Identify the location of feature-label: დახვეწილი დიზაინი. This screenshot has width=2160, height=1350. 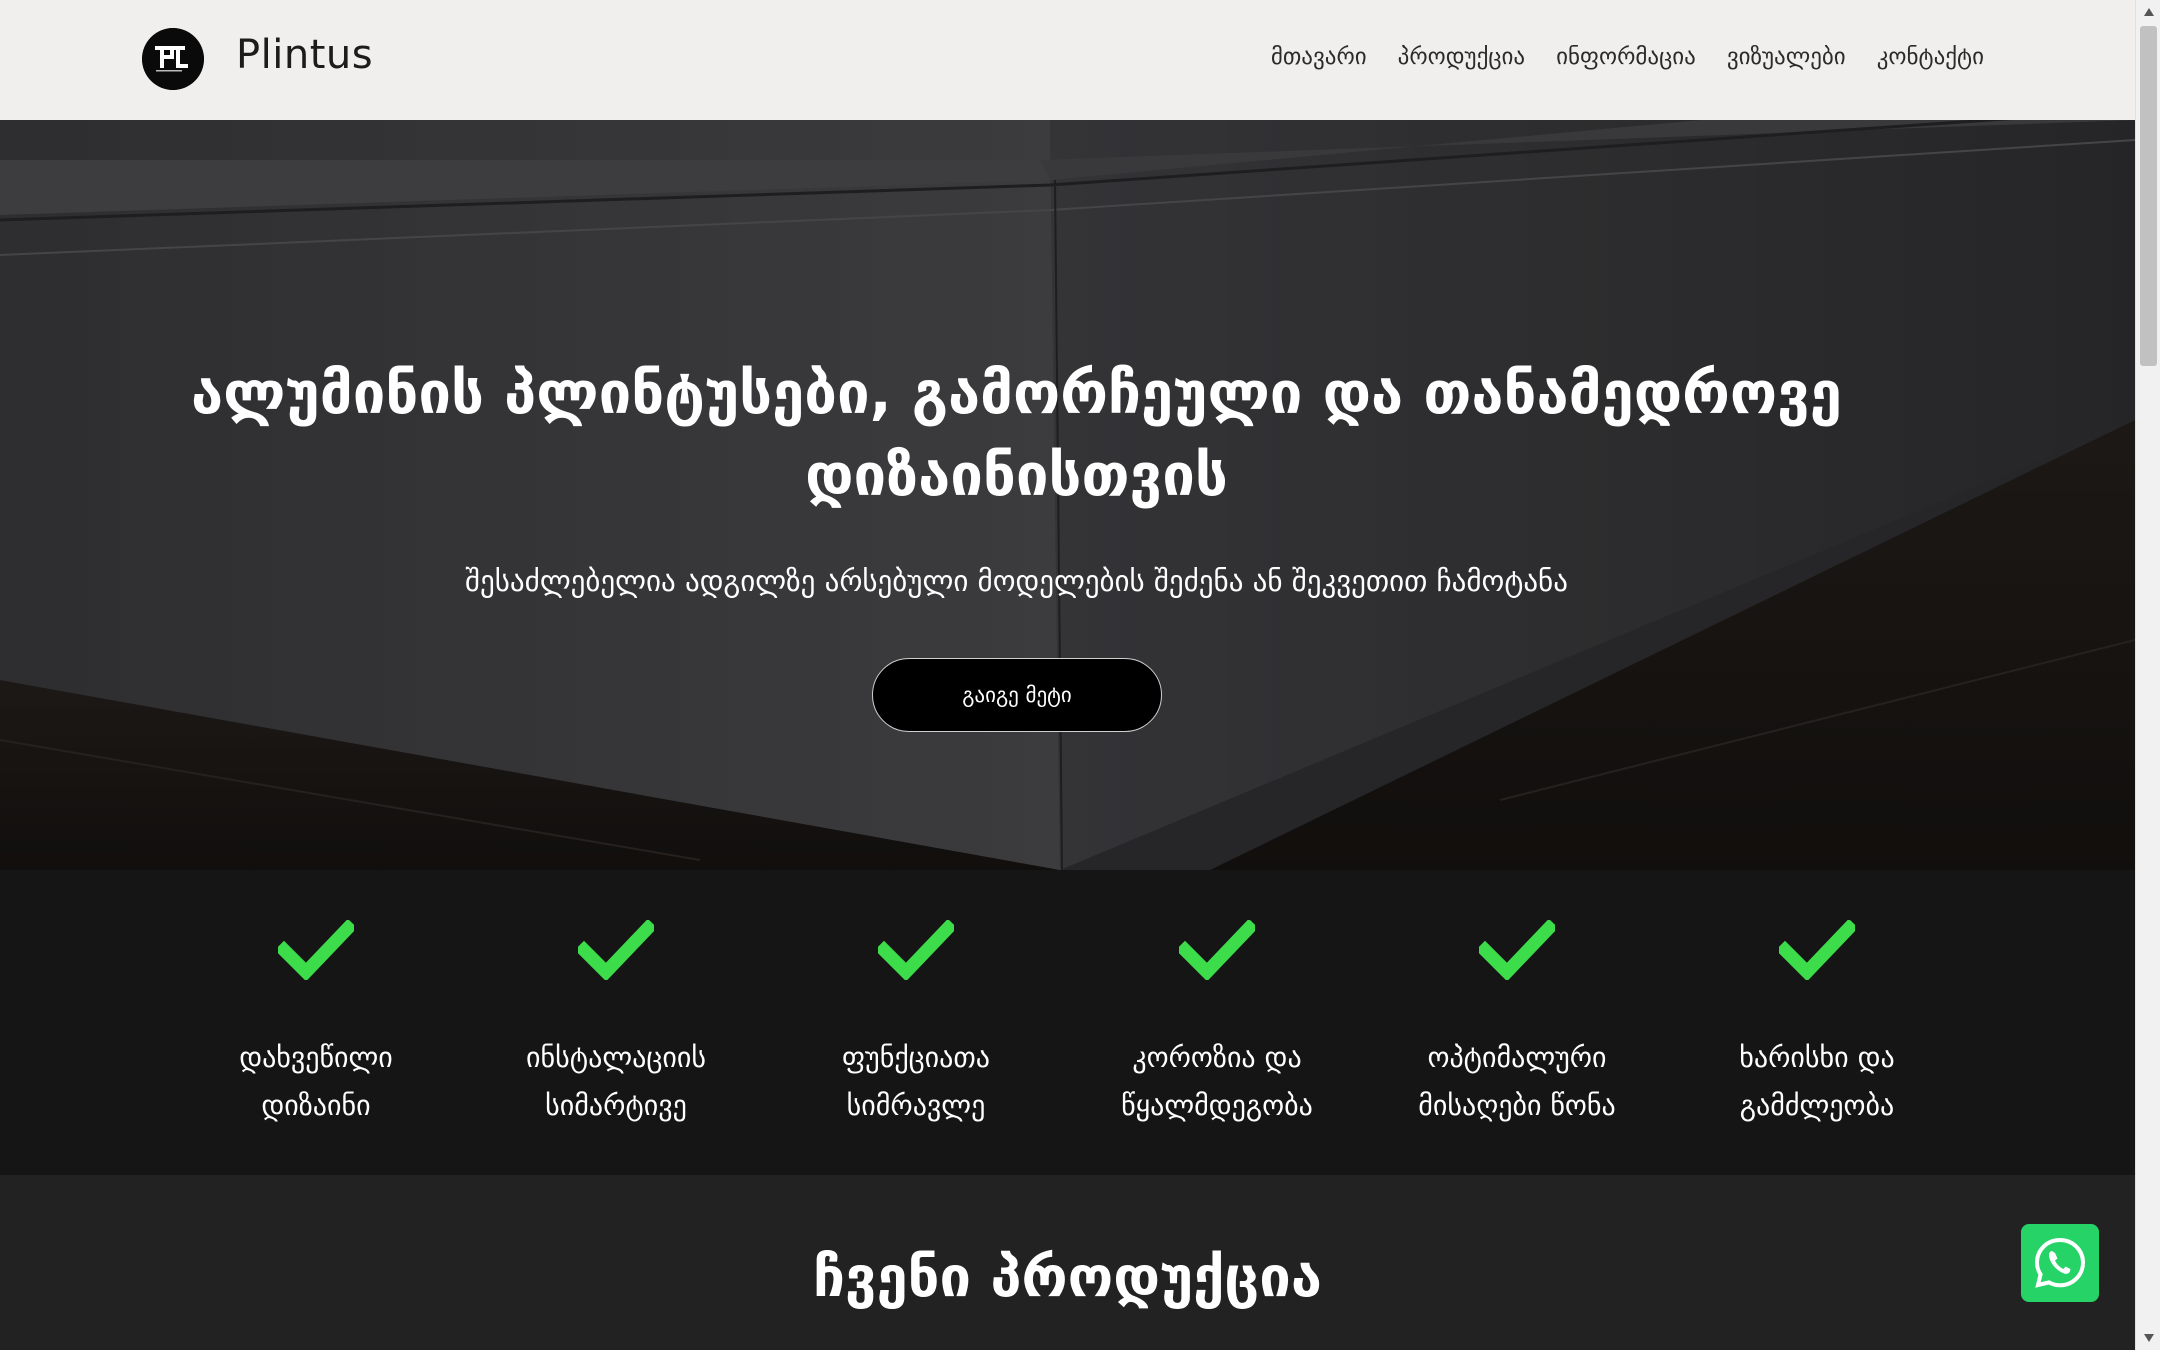
(316, 1081).